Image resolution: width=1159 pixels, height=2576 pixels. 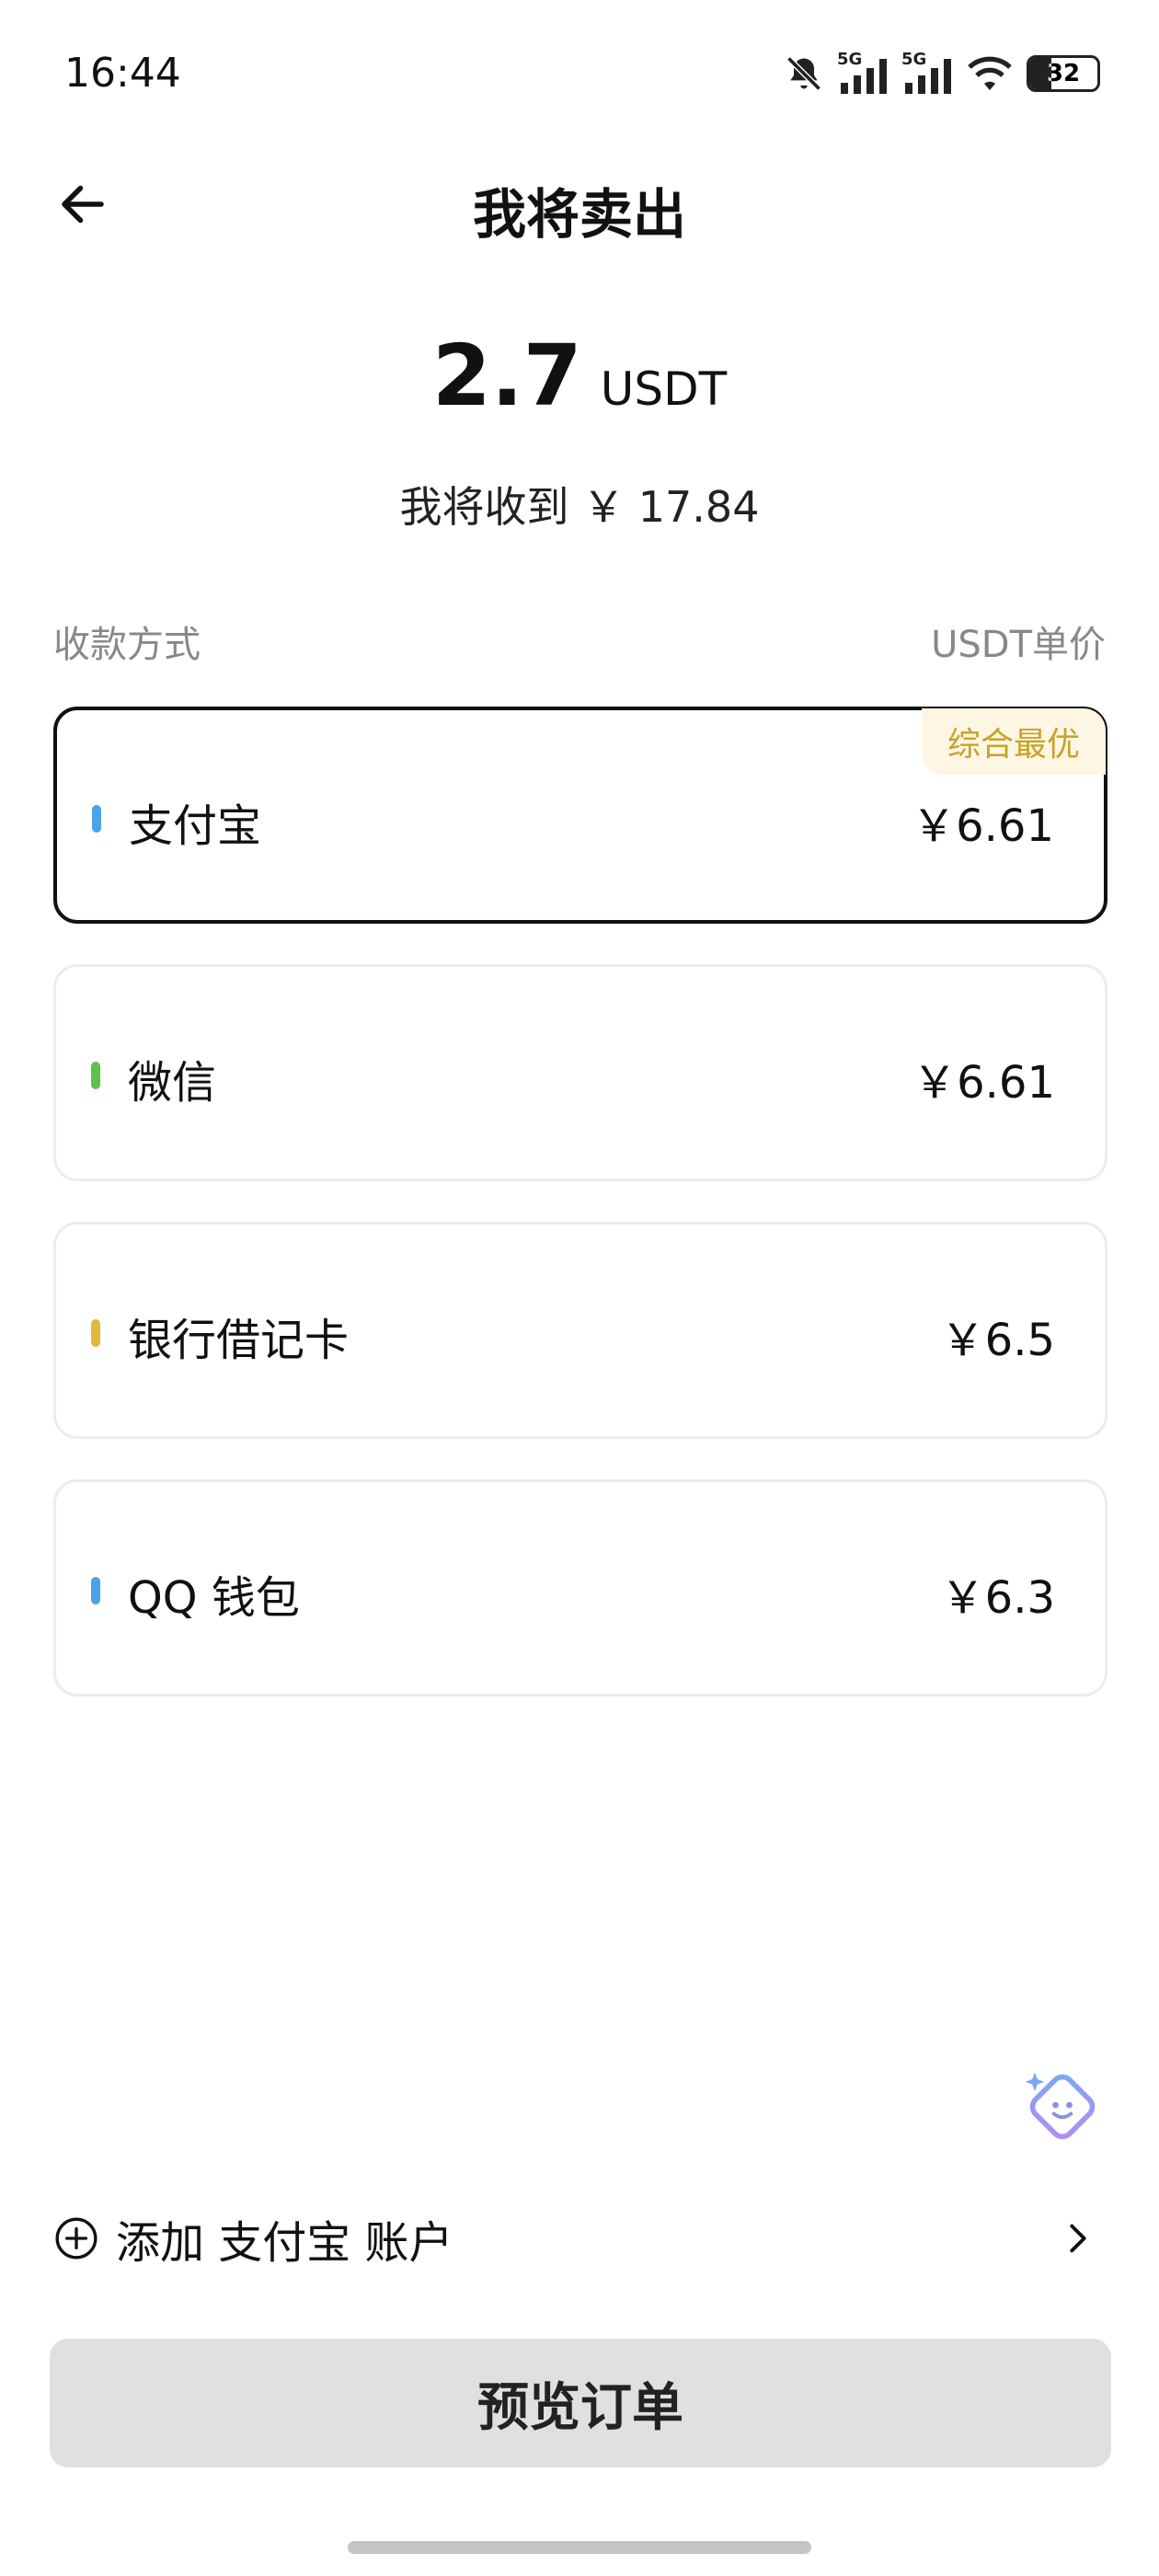 I want to click on wifi-icon, so click(x=990, y=73).